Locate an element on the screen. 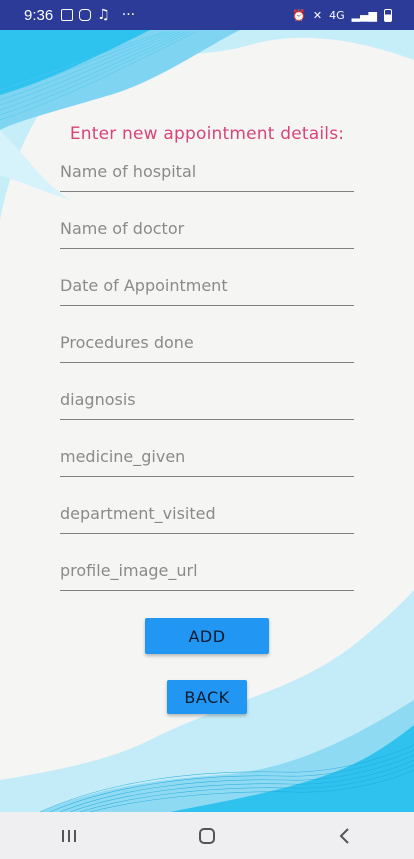 Image resolution: width=414 pixels, height=859 pixels. medicine-input is located at coordinates (207, 459).